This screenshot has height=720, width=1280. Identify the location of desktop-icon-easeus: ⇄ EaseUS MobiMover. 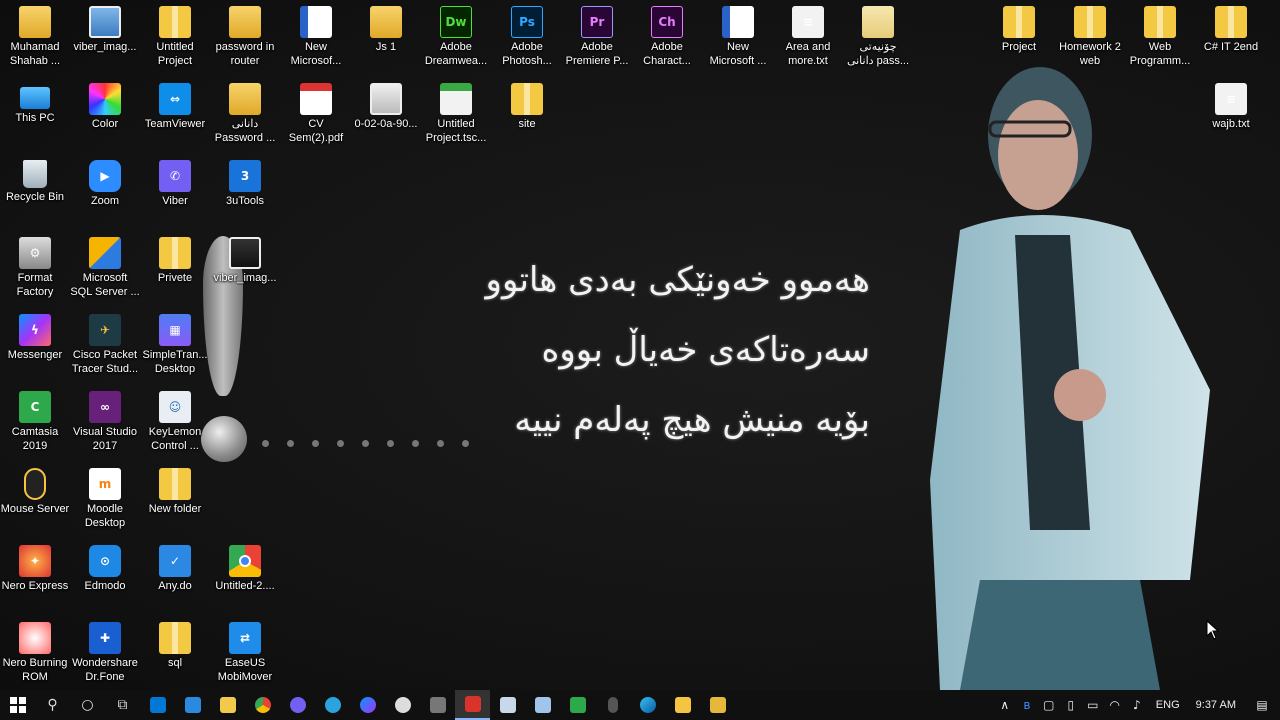
(245, 653).